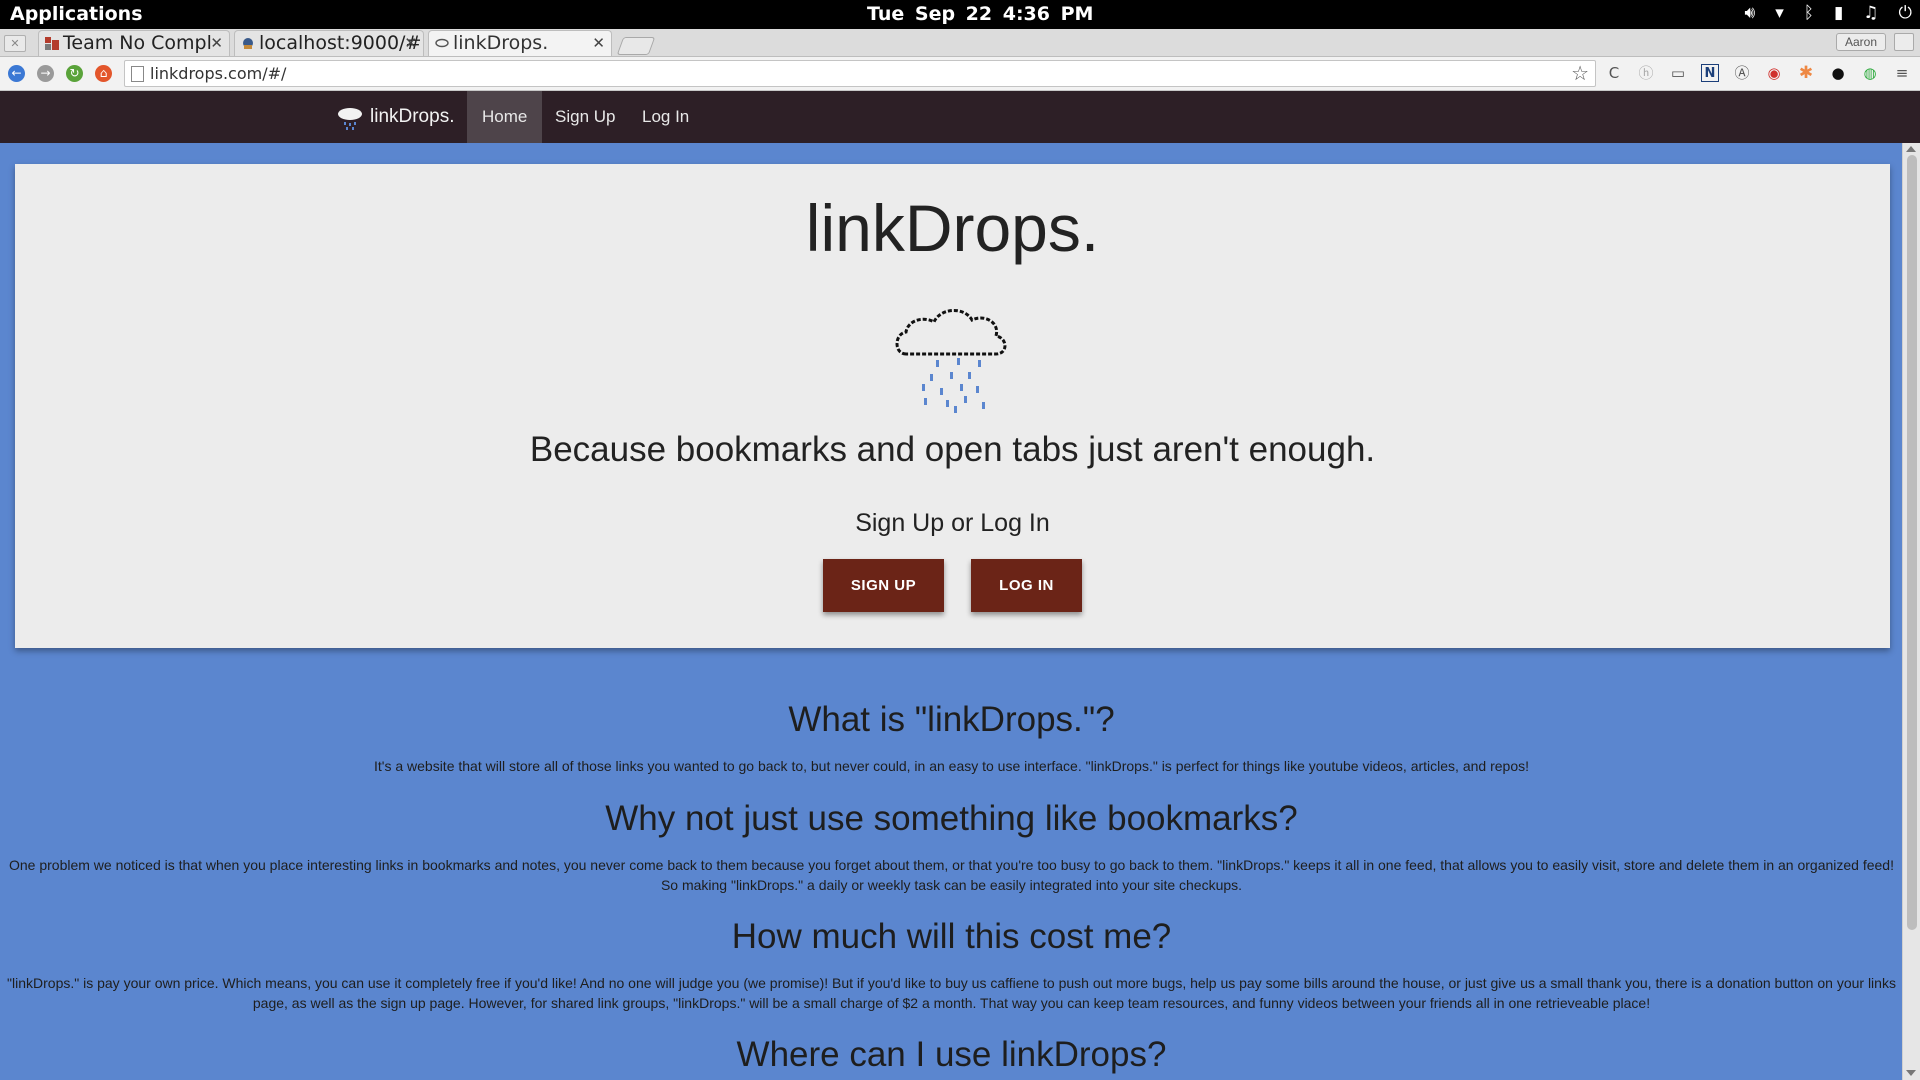  I want to click on home-icon: ⌂, so click(103, 73).